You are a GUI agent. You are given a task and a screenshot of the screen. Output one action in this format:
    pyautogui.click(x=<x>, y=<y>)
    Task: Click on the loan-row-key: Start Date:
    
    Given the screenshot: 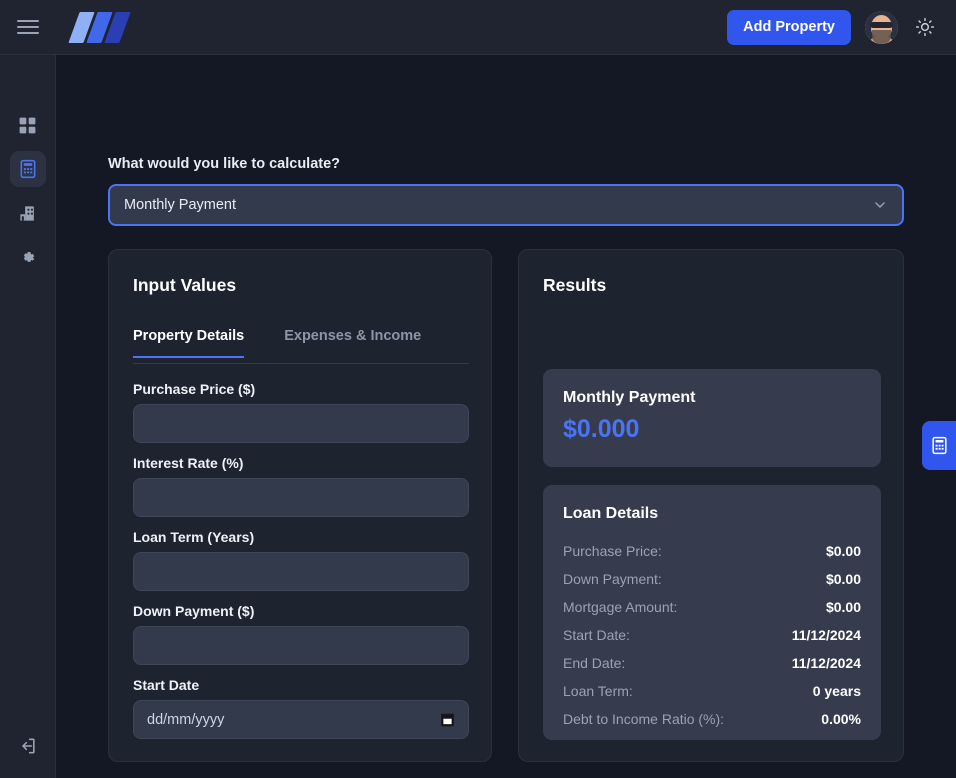 What is the action you would take?
    pyautogui.click(x=596, y=635)
    